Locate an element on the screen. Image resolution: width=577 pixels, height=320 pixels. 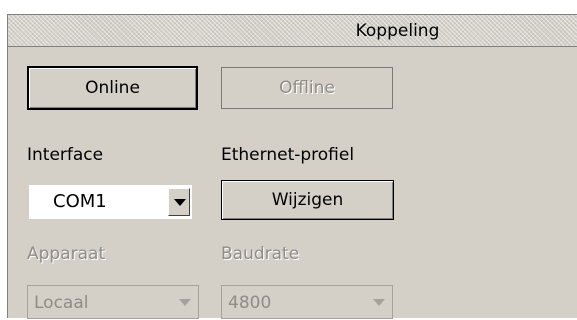
baudrate-select: 4800 is located at coordinates (307, 302).